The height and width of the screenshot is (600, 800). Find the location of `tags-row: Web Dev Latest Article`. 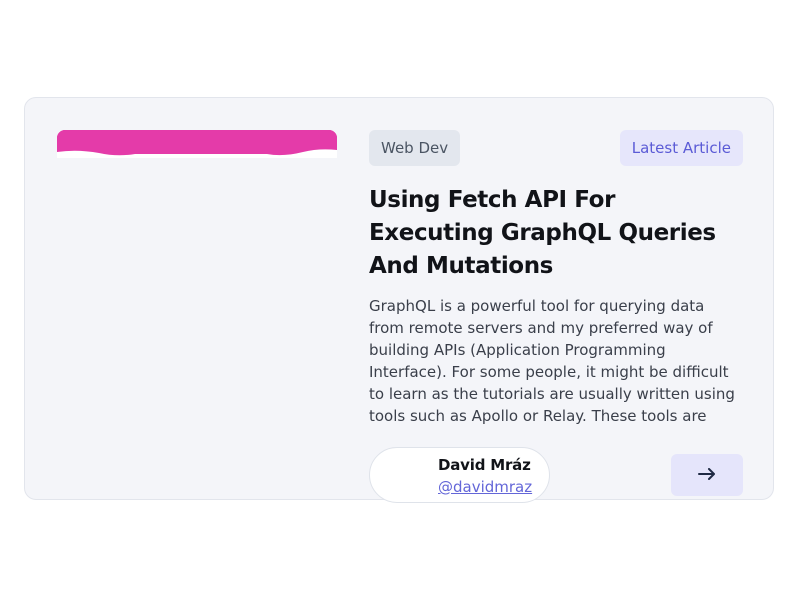

tags-row: Web Dev Latest Article is located at coordinates (556, 148).